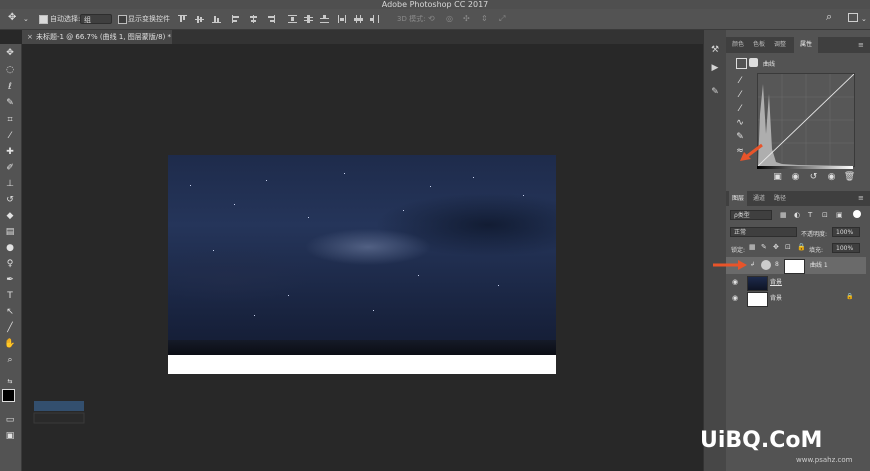  I want to click on view-previous-icon: ◉, so click(795, 177).